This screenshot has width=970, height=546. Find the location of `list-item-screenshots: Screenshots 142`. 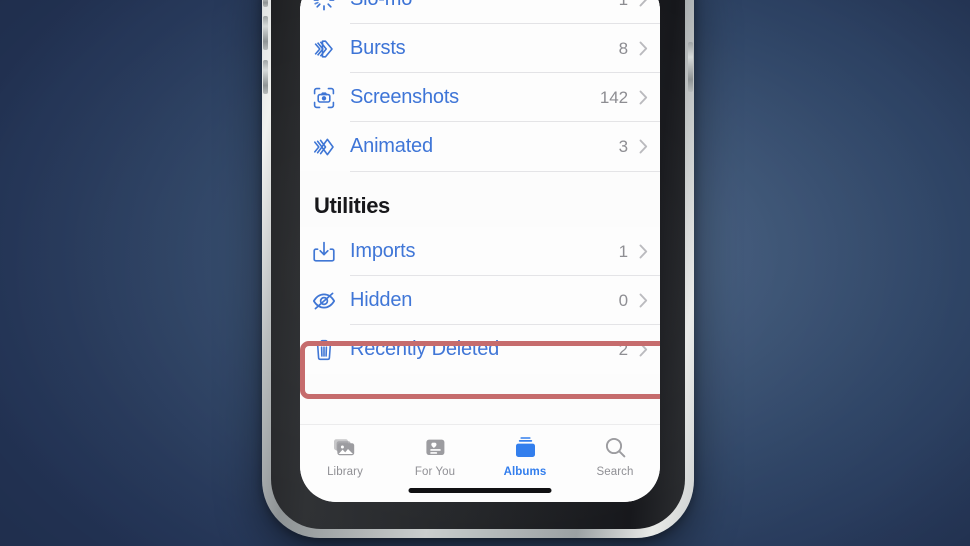

list-item-screenshots: Screenshots 142 is located at coordinates (480, 97).